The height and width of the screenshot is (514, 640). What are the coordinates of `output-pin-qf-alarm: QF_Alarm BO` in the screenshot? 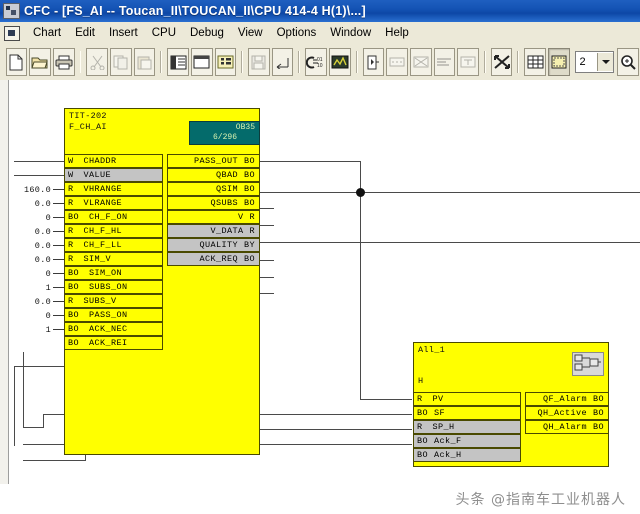 It's located at (567, 399).